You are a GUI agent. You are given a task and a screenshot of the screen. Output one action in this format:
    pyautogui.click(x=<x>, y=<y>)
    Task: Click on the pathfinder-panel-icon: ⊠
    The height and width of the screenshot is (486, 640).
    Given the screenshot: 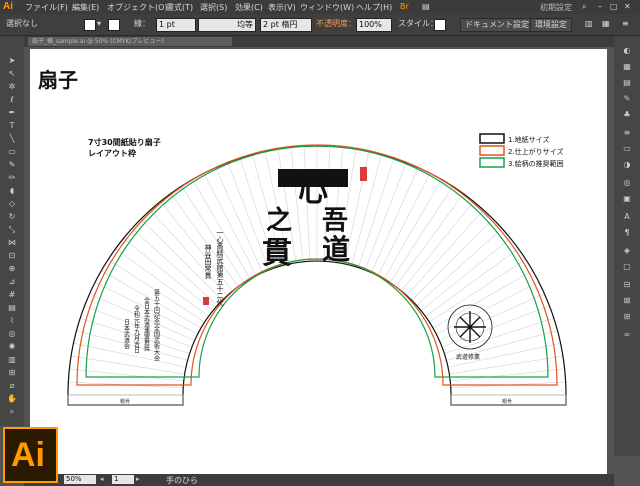 What is the action you would take?
    pyautogui.click(x=627, y=301)
    